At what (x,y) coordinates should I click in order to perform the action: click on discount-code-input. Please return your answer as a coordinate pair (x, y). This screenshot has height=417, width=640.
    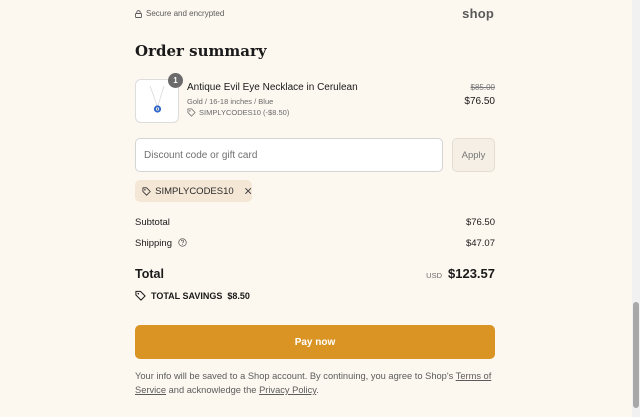
    Looking at the image, I should click on (289, 155).